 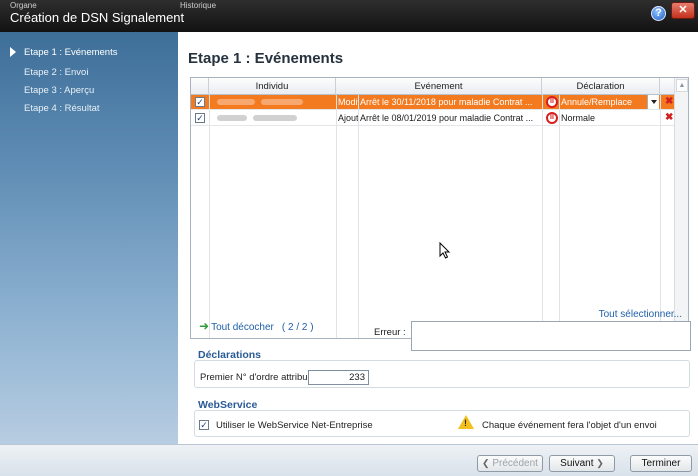 What do you see at coordinates (349, 460) in the screenshot?
I see `footer-bar: ❮ Précédent Suivant ❯ Terminer` at bounding box center [349, 460].